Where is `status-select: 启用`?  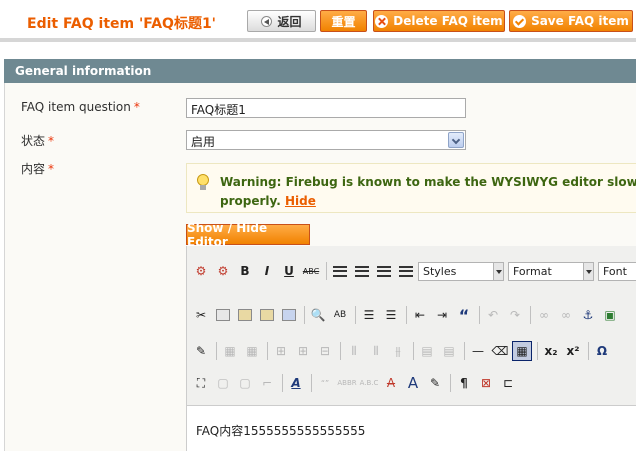 status-select: 启用 is located at coordinates (326, 140).